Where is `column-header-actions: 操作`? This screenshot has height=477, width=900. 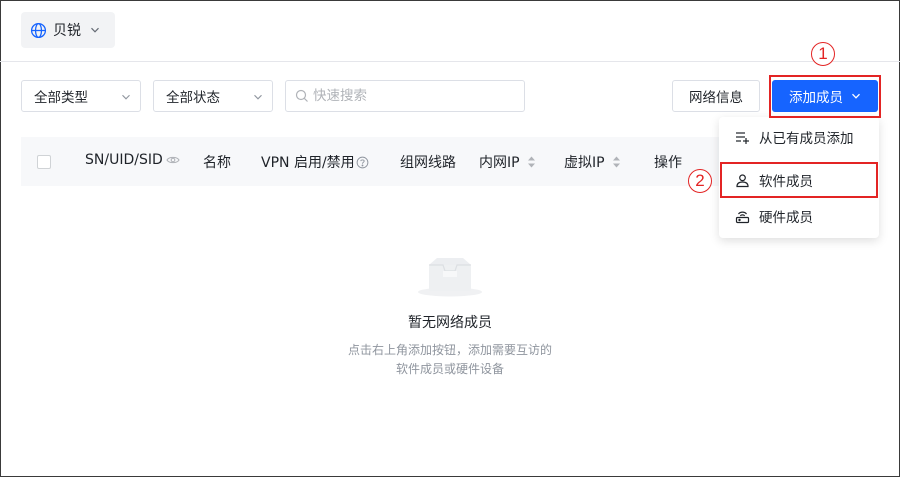 column-header-actions: 操作 is located at coordinates (668, 162).